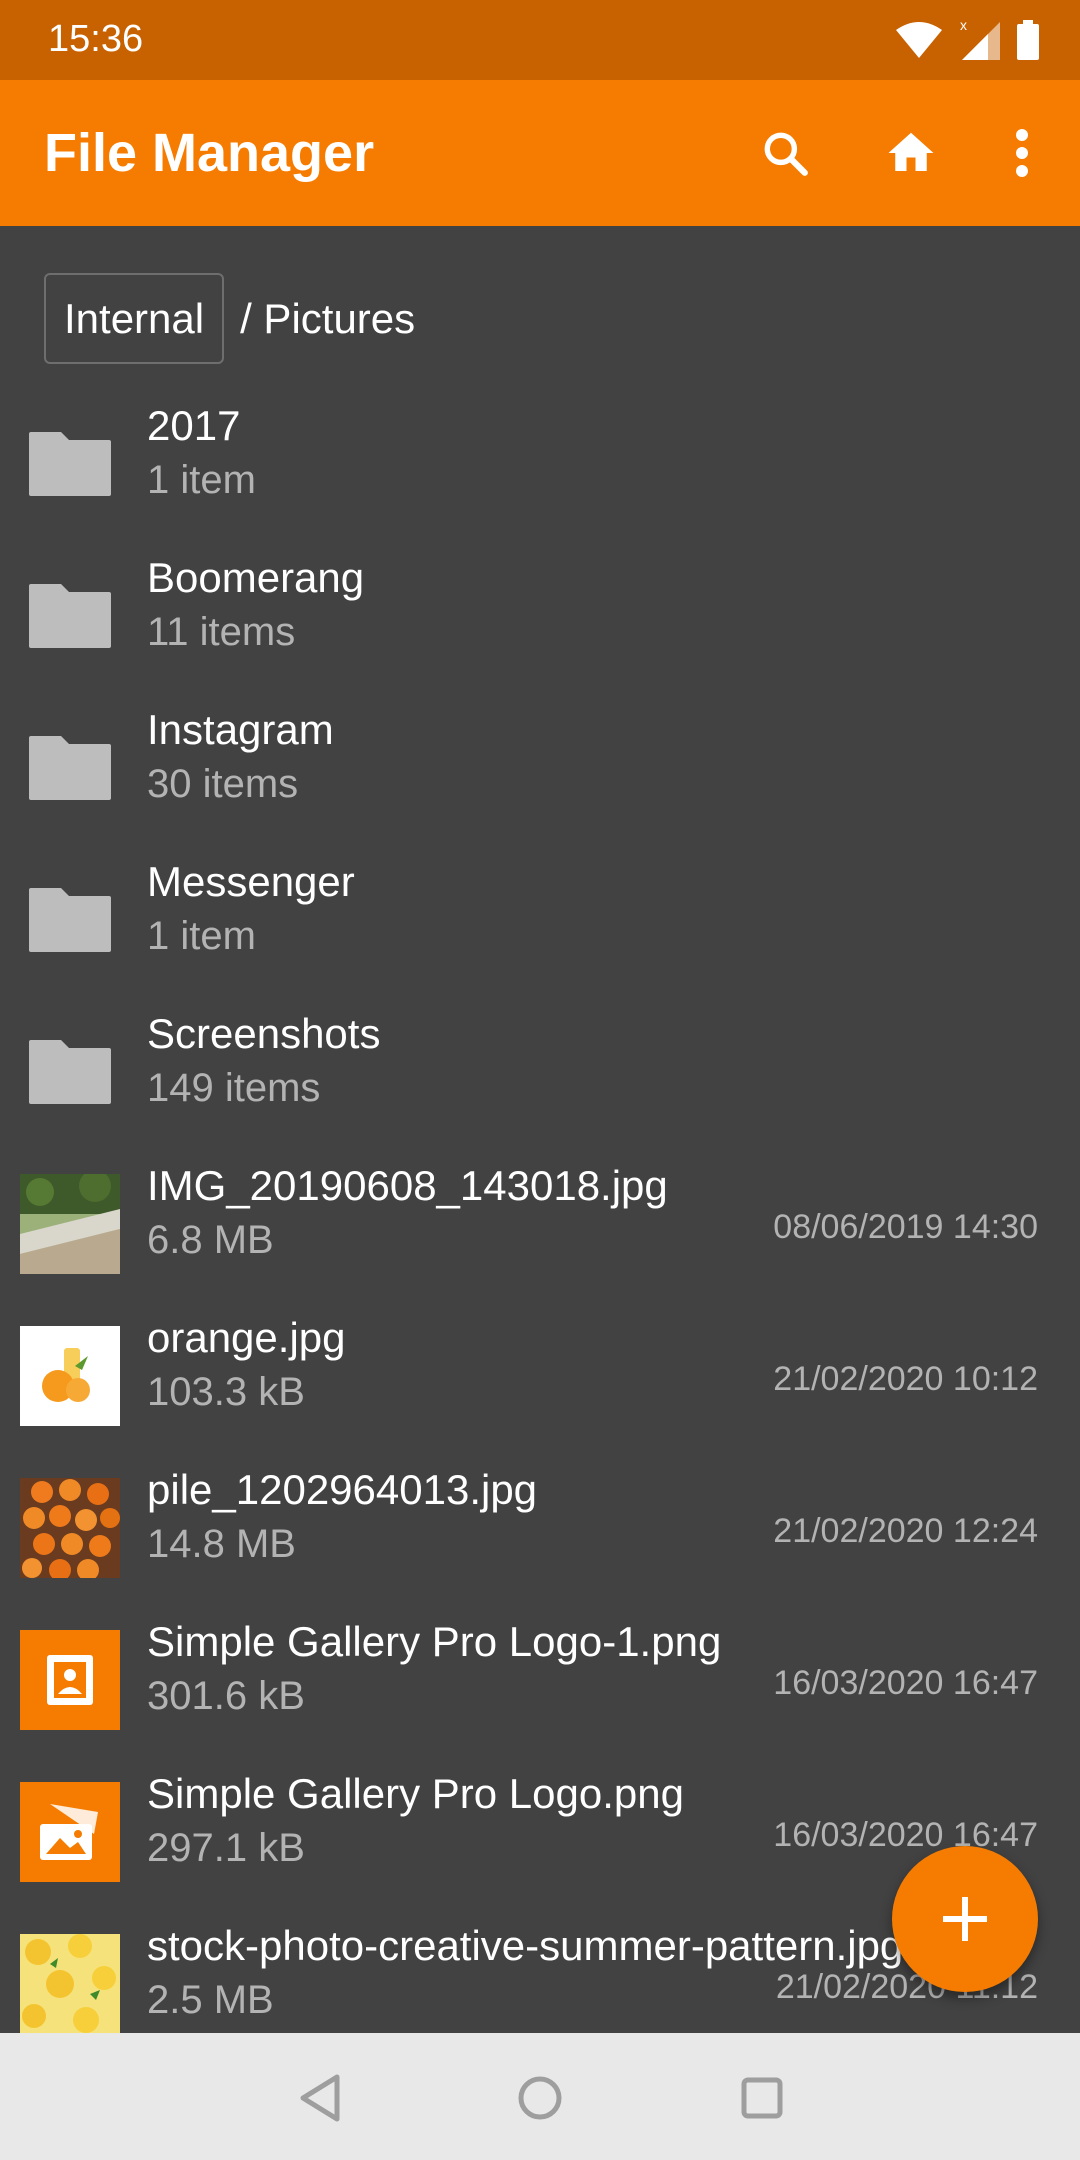  I want to click on folder-row: Boomerang 11 items, so click(540, 616).